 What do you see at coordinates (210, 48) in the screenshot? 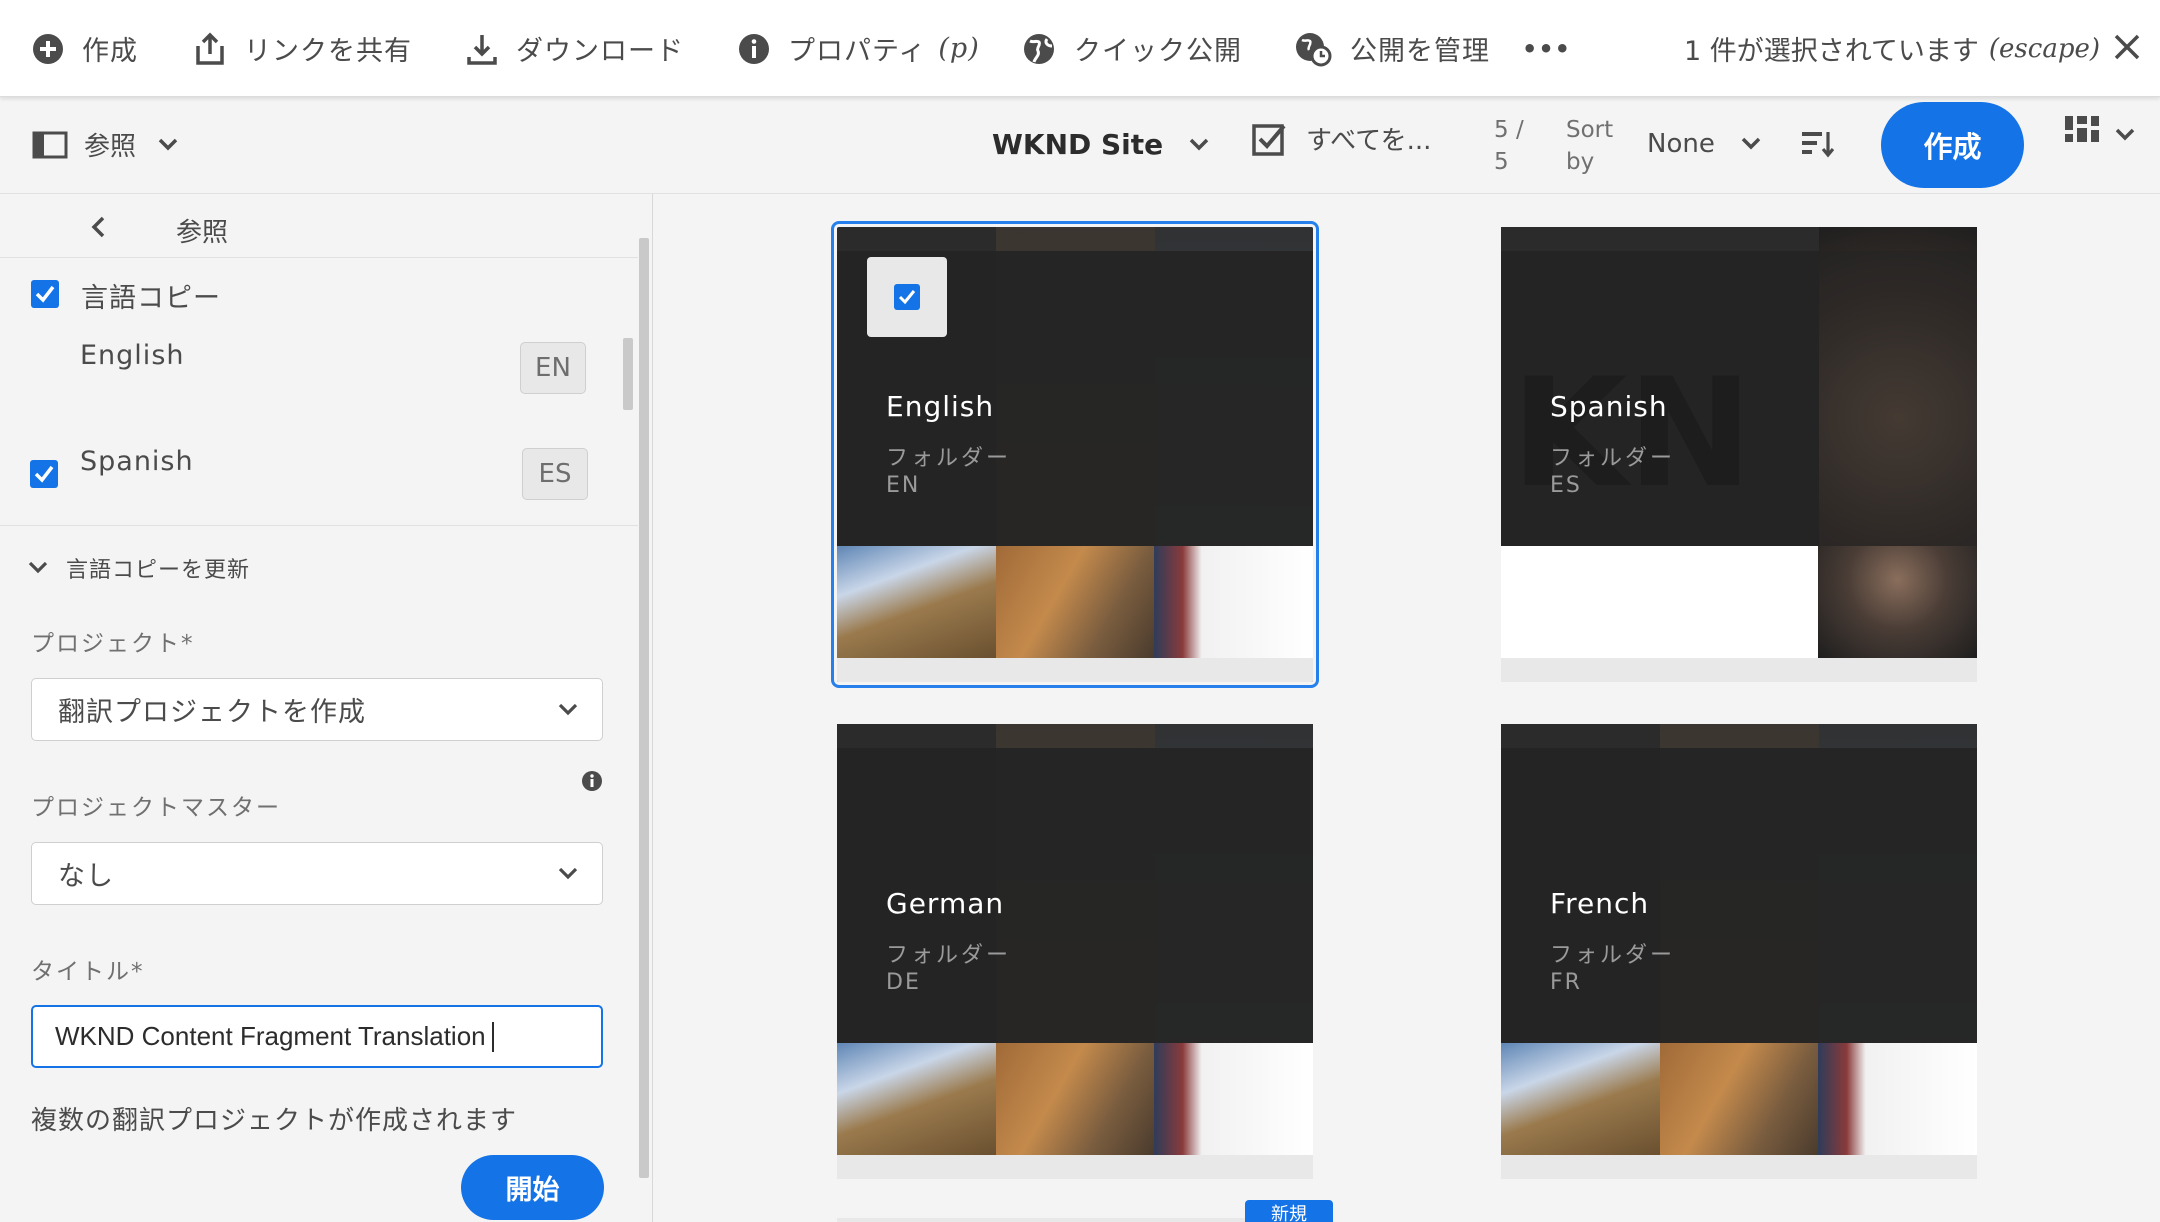
I see `share-icon` at bounding box center [210, 48].